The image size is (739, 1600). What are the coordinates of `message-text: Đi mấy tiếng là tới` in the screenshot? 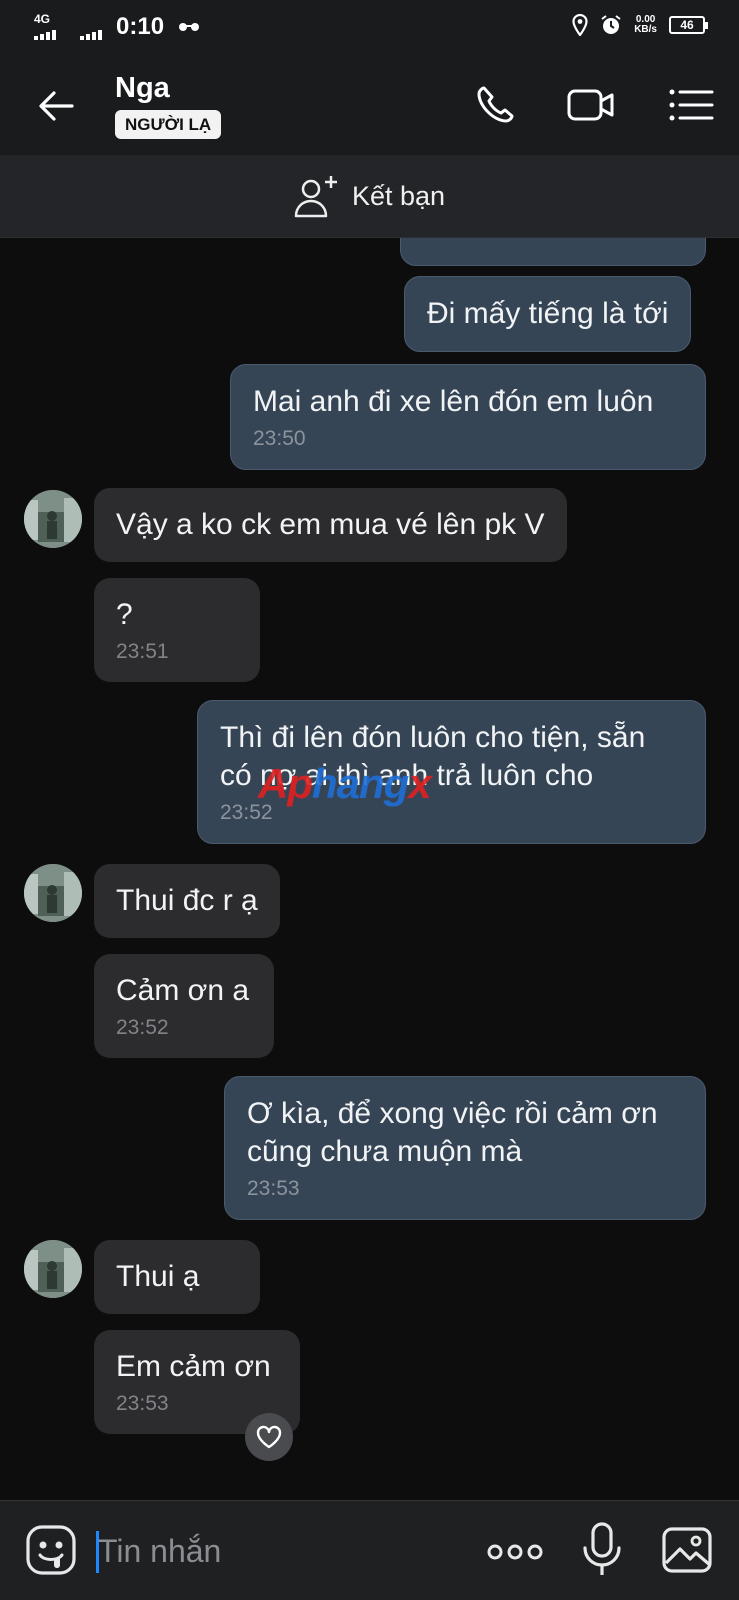 It's located at (548, 313).